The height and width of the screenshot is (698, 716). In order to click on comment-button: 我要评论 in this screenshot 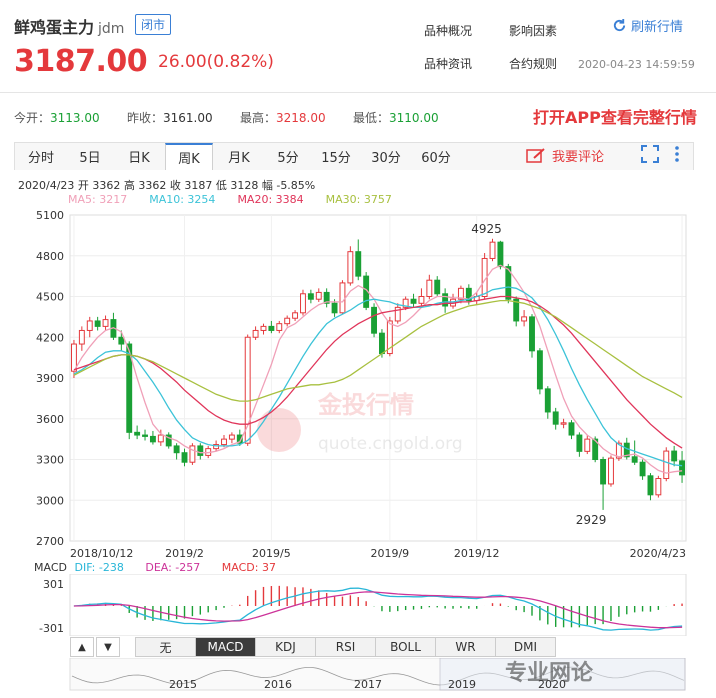, I will do `click(565, 155)`.